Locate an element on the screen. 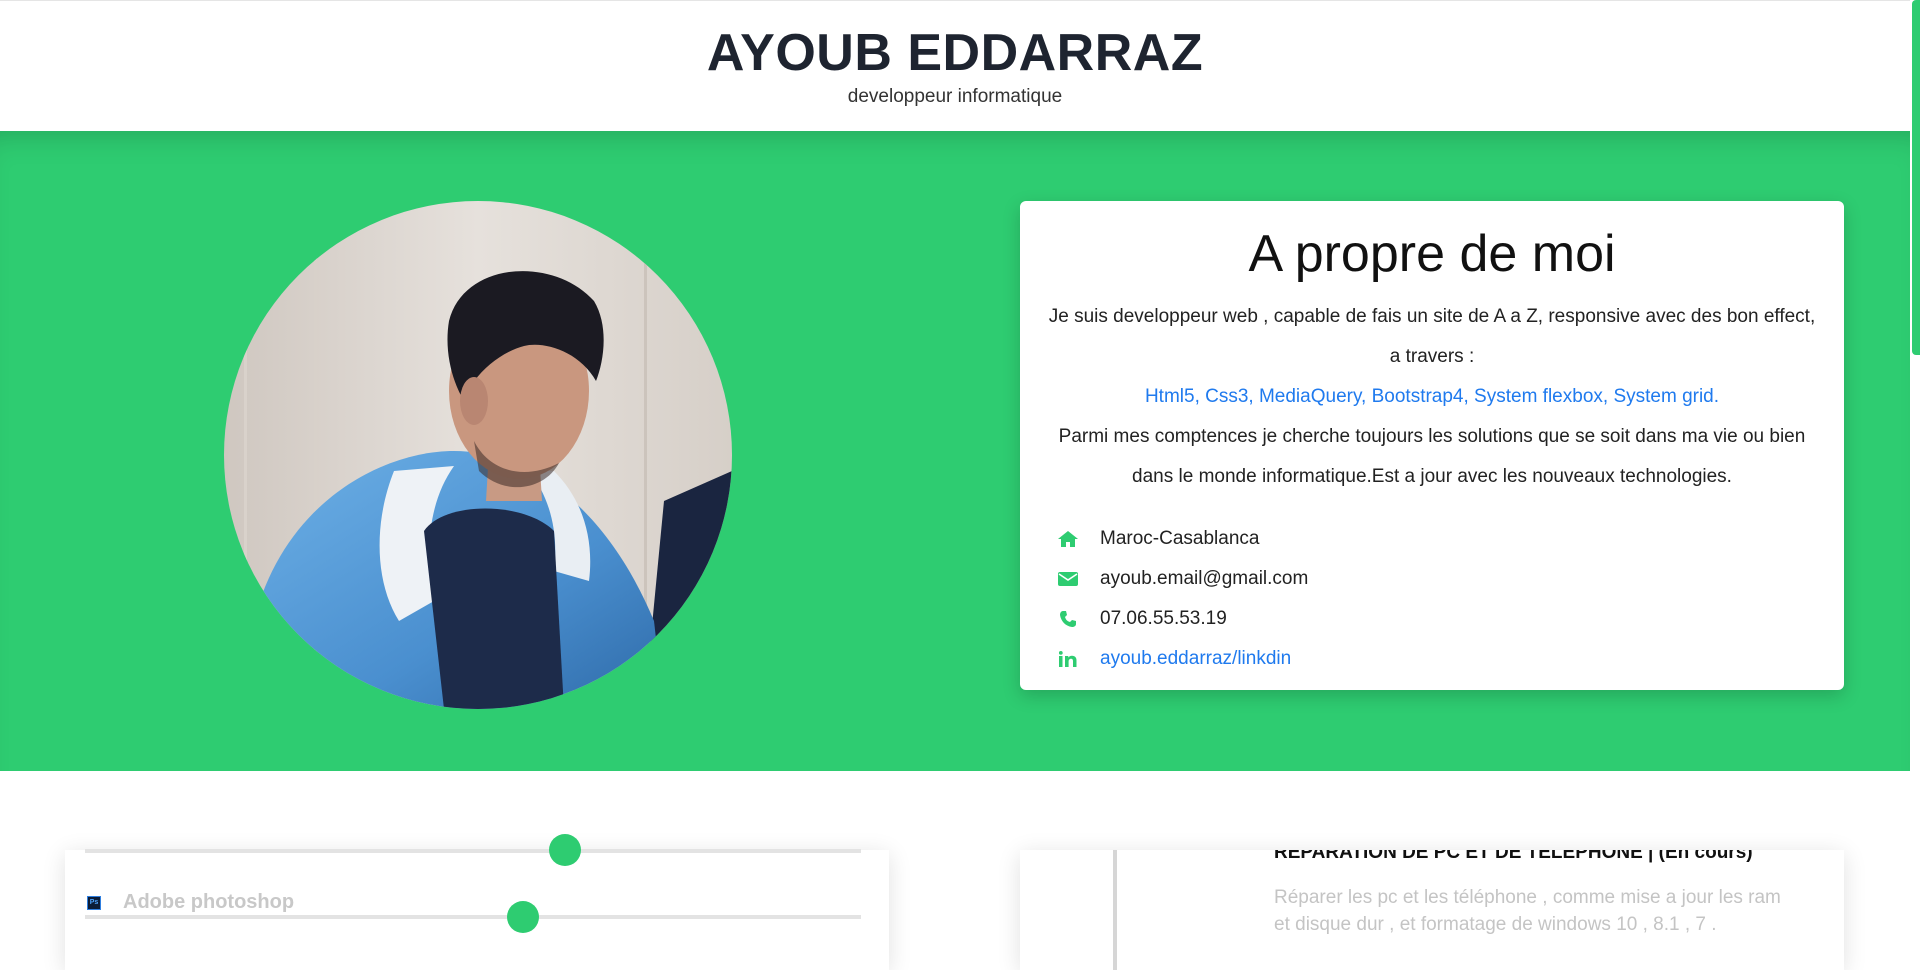 The width and height of the screenshot is (1920, 970). profile-photo is located at coordinates (478, 455).